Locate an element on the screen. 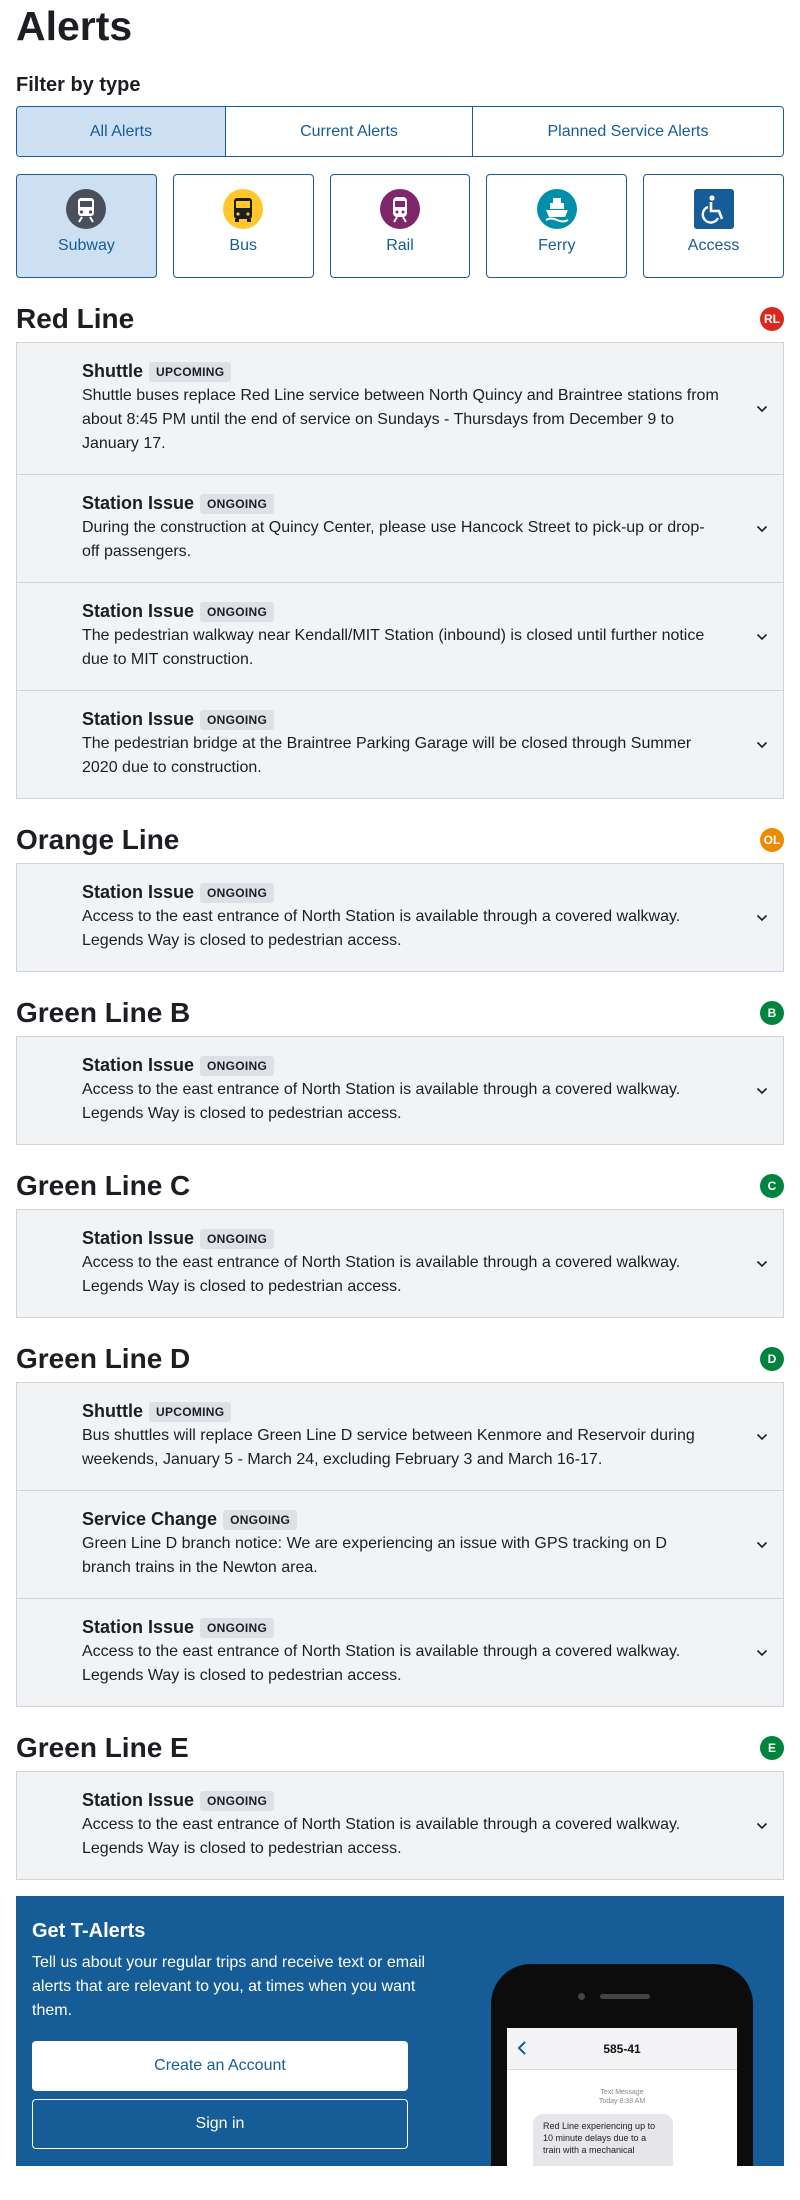  phone-sender-number: 585-41 is located at coordinates (622, 2048).